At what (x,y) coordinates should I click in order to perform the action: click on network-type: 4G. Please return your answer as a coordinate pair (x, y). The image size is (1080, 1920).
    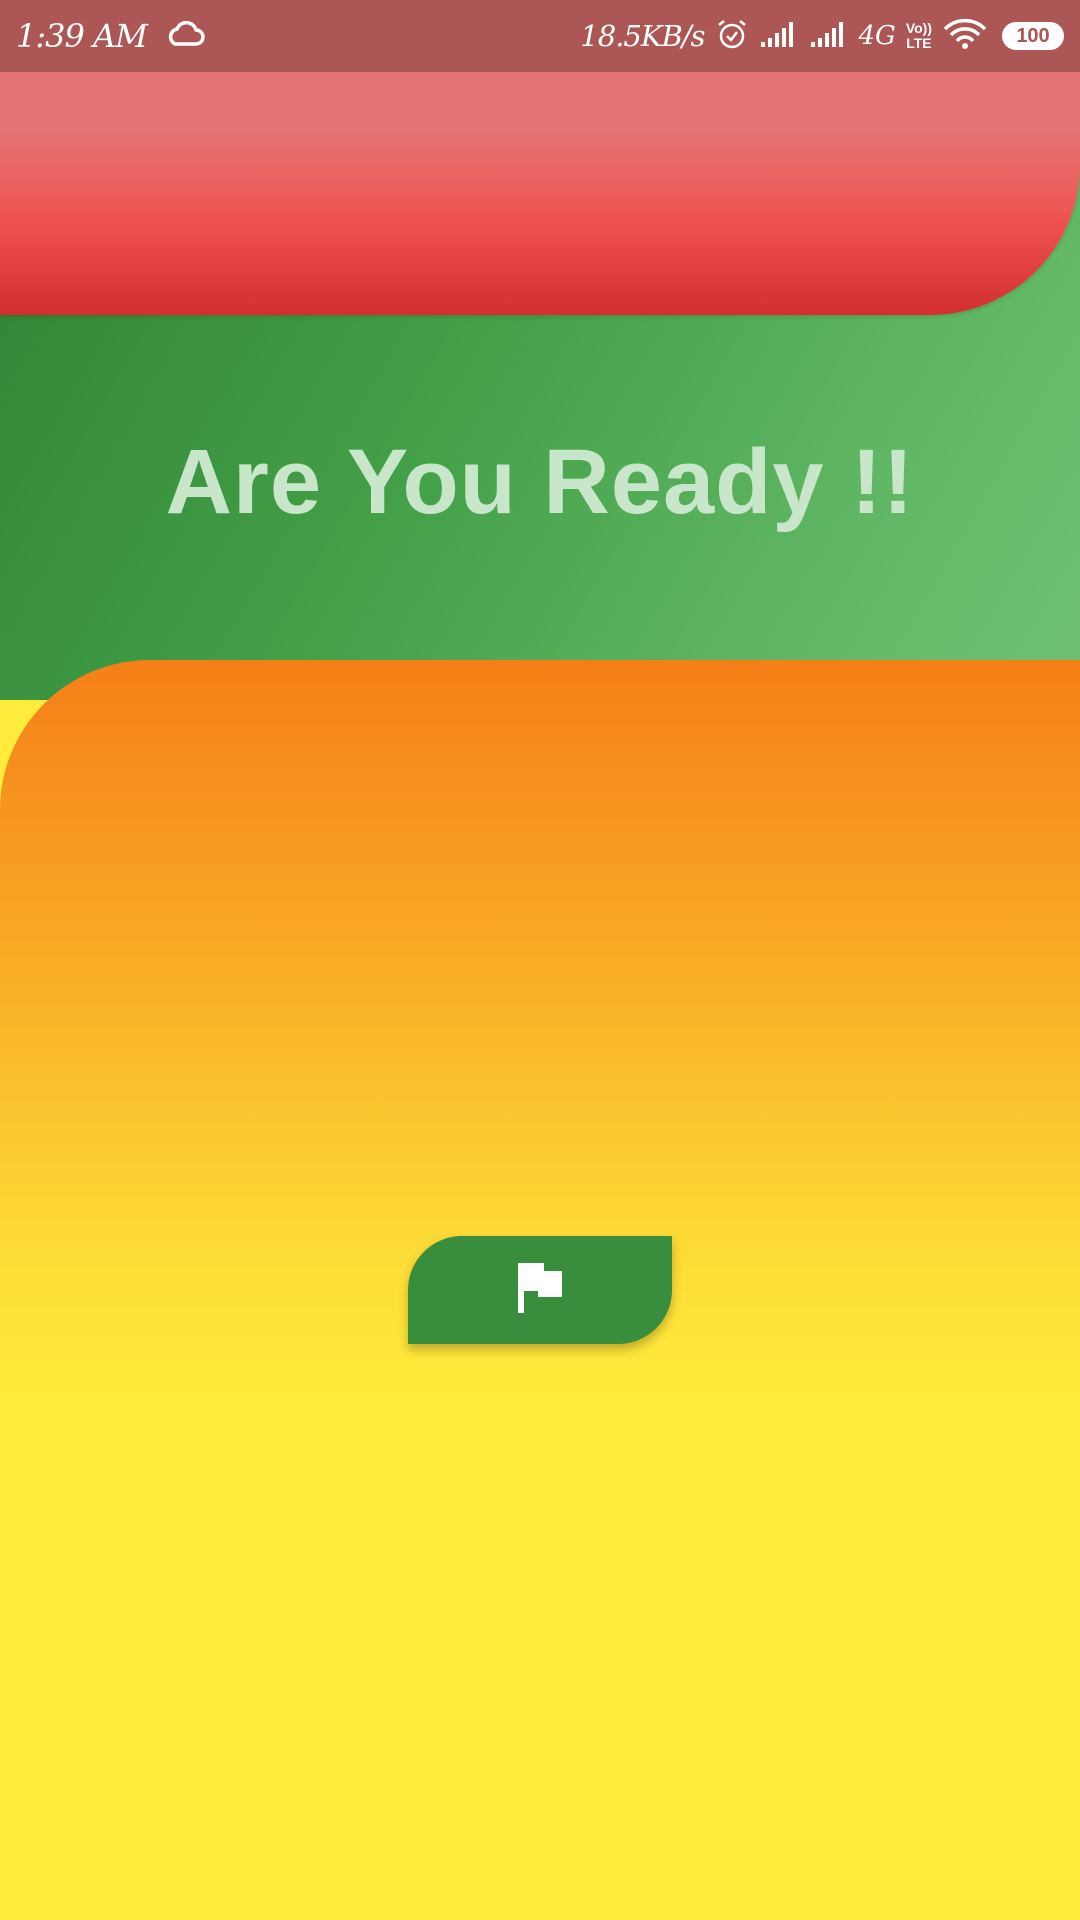
    Looking at the image, I should click on (877, 36).